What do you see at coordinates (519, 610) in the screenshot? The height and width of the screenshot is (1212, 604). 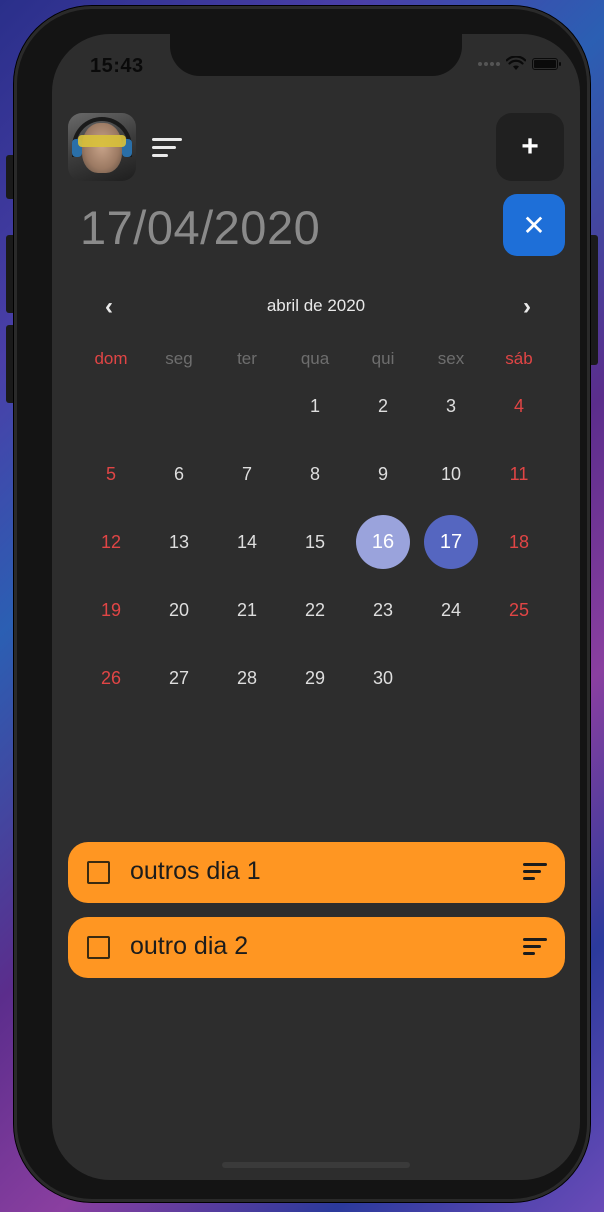 I see `calendar-day: 25` at bounding box center [519, 610].